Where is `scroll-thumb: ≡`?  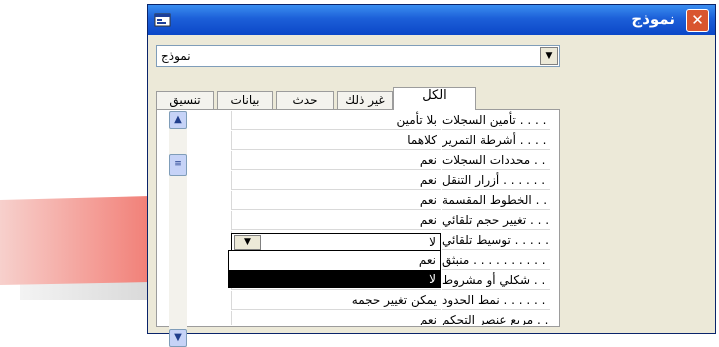
scroll-thumb: ≡ is located at coordinates (178, 165).